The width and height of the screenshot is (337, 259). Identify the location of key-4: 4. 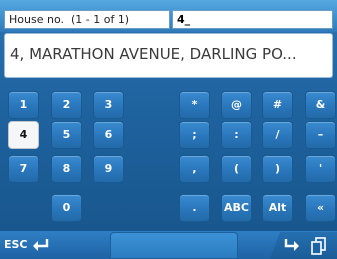
(23, 135).